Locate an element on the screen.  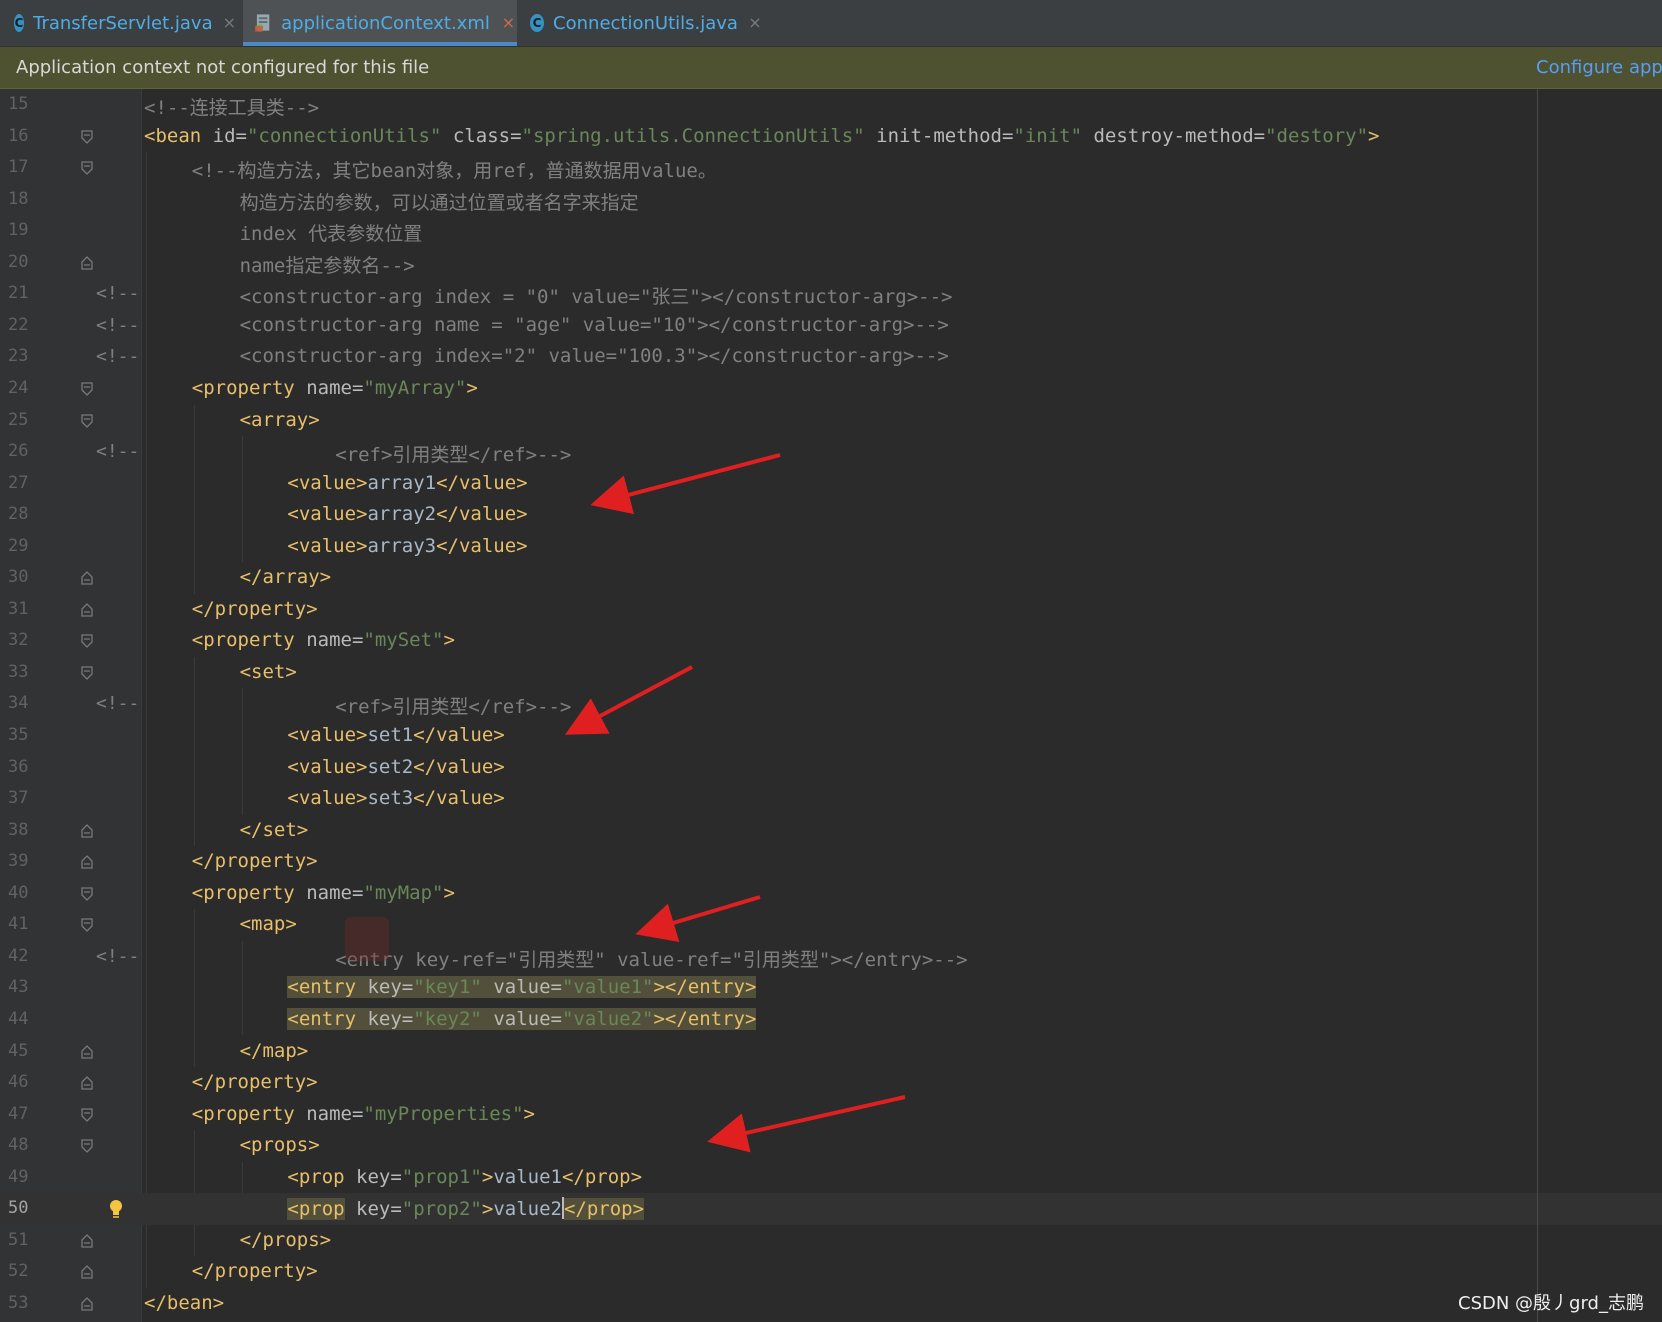
csdn-watermark: CSDN @殷丿grd_志鹏 is located at coordinates (1551, 1303).